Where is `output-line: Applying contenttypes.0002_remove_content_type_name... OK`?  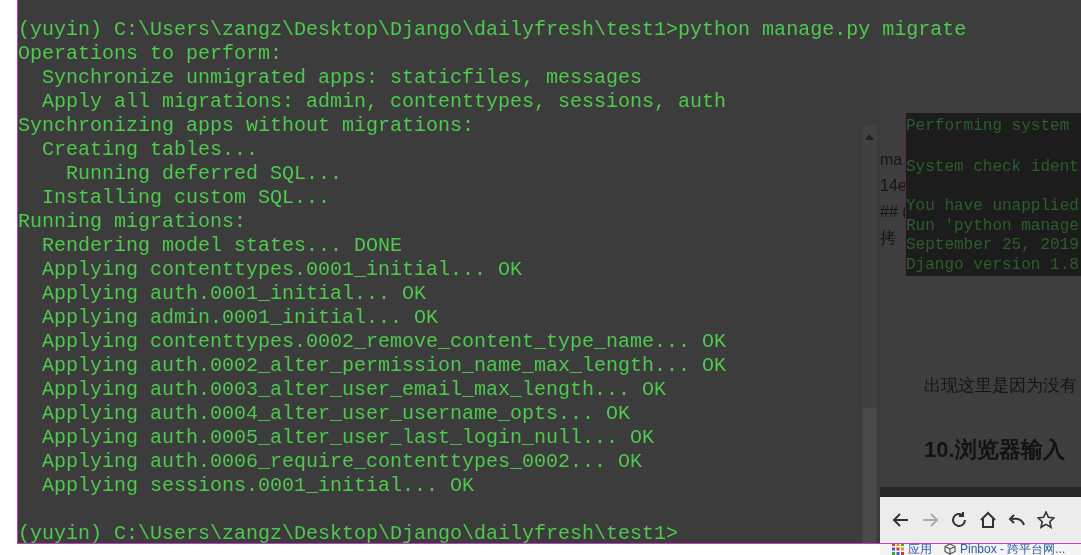 output-line: Applying contenttypes.0002_remove_content_type_name... OK is located at coordinates (384, 342).